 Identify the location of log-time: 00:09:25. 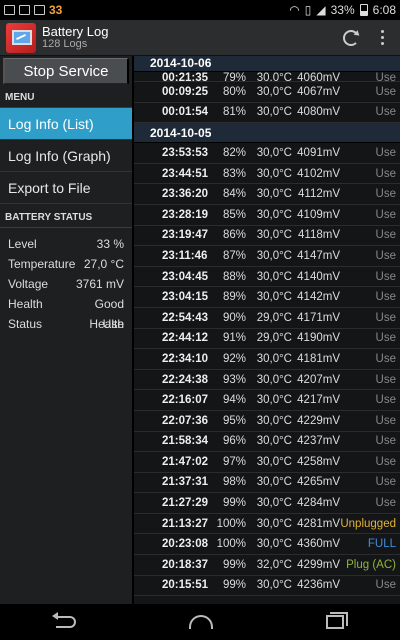
(185, 91).